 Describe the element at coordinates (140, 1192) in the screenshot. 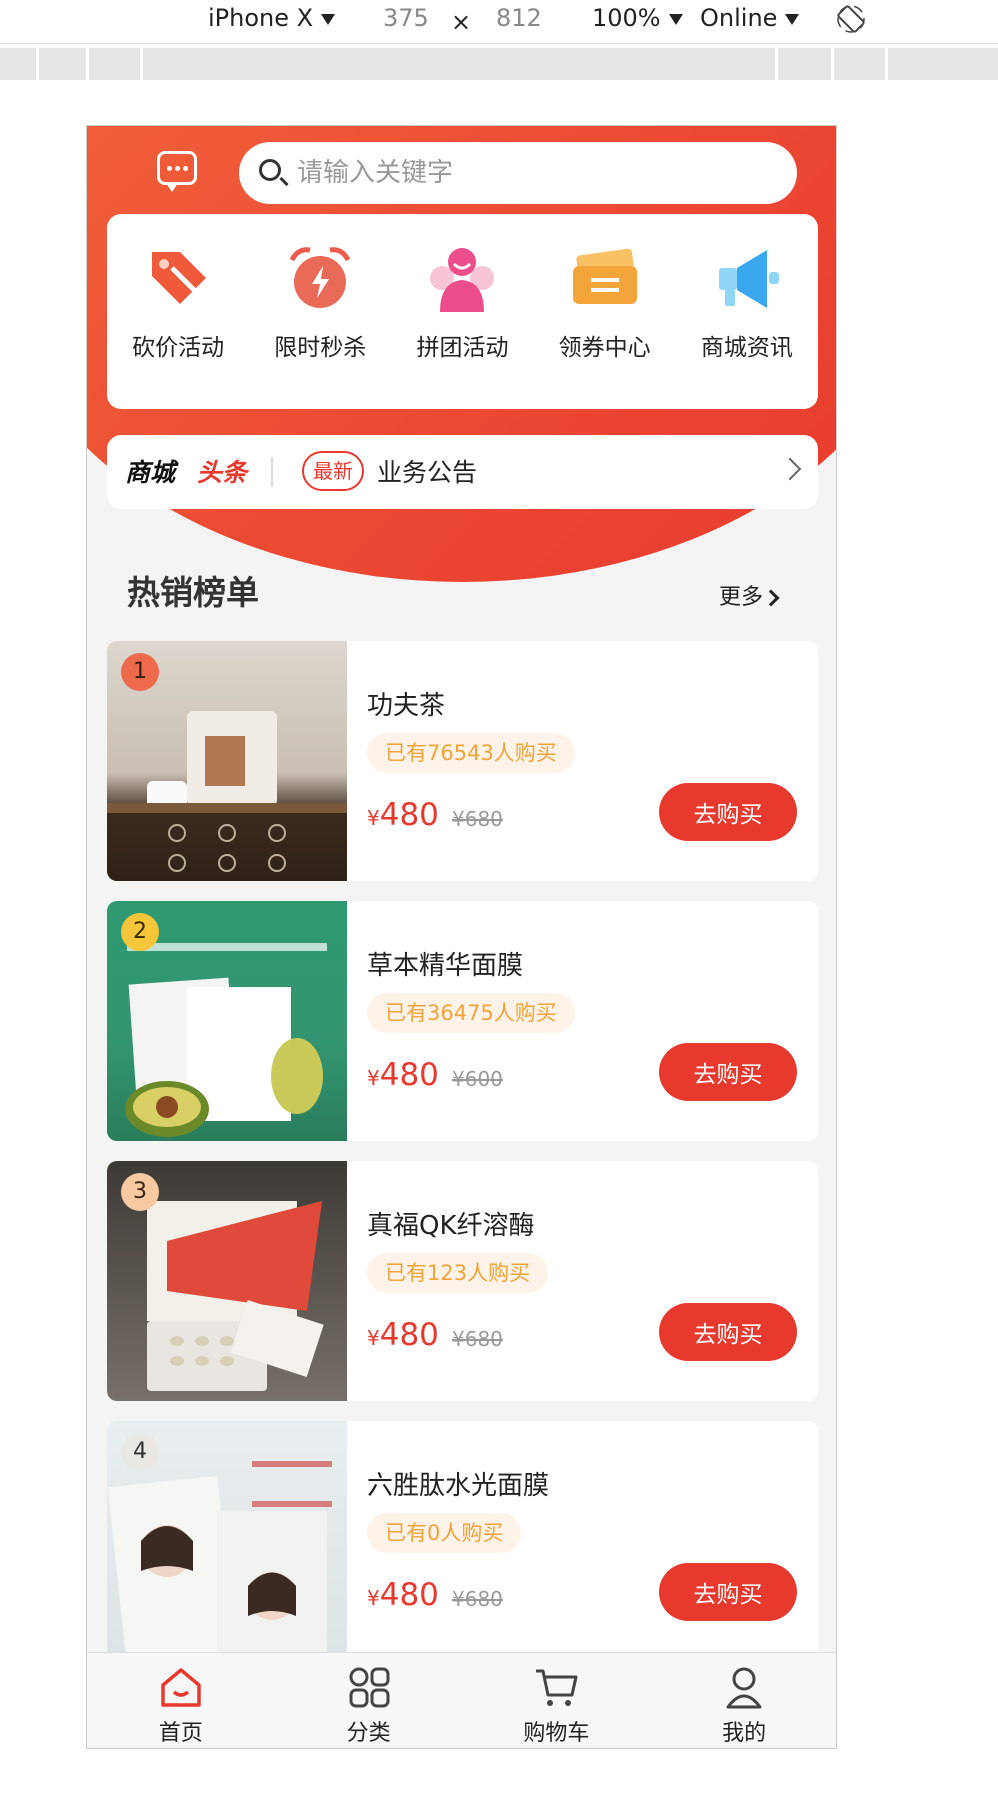

I see `rank-badge: 3` at that location.